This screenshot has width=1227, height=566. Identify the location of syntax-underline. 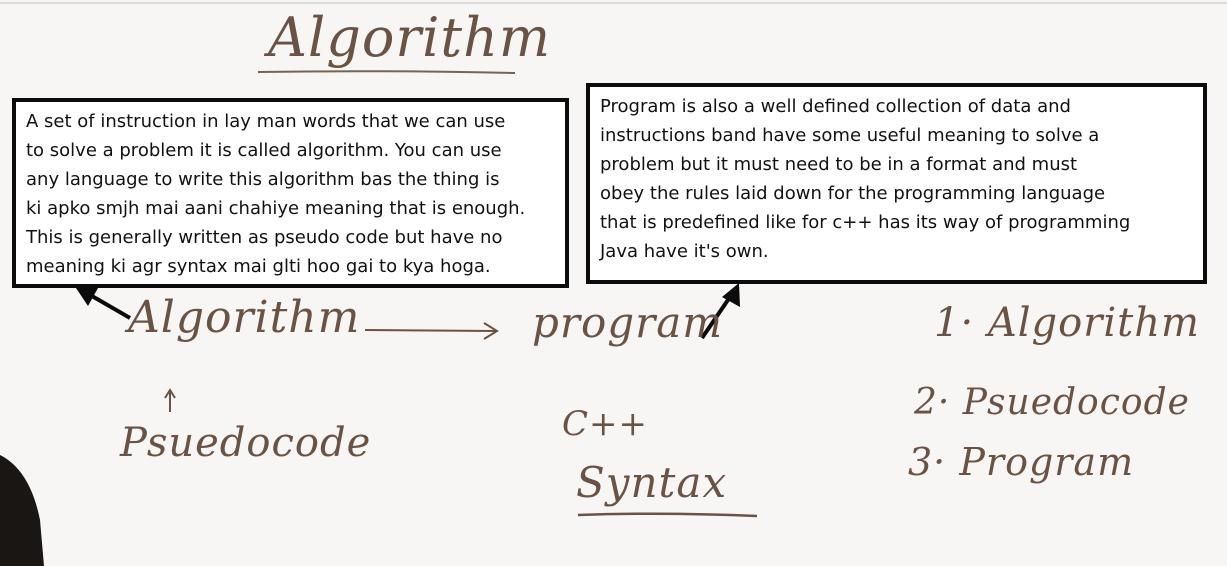
(667, 515).